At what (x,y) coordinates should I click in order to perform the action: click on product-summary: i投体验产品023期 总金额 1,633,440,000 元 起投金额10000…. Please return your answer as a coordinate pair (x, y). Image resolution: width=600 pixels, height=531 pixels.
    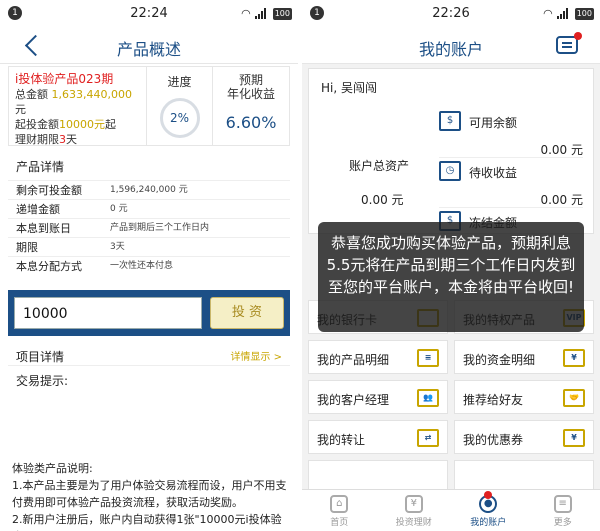
    Looking at the image, I should click on (149, 106).